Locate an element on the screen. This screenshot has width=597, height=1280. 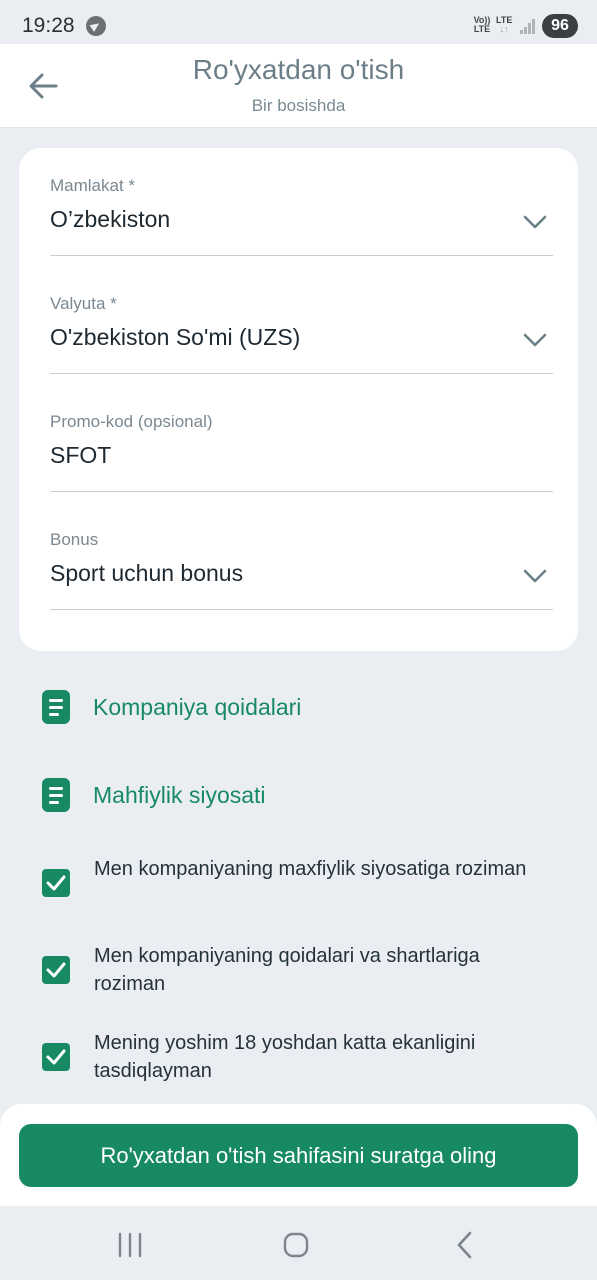
agree-privacy-checkbox is located at coordinates (56, 883).